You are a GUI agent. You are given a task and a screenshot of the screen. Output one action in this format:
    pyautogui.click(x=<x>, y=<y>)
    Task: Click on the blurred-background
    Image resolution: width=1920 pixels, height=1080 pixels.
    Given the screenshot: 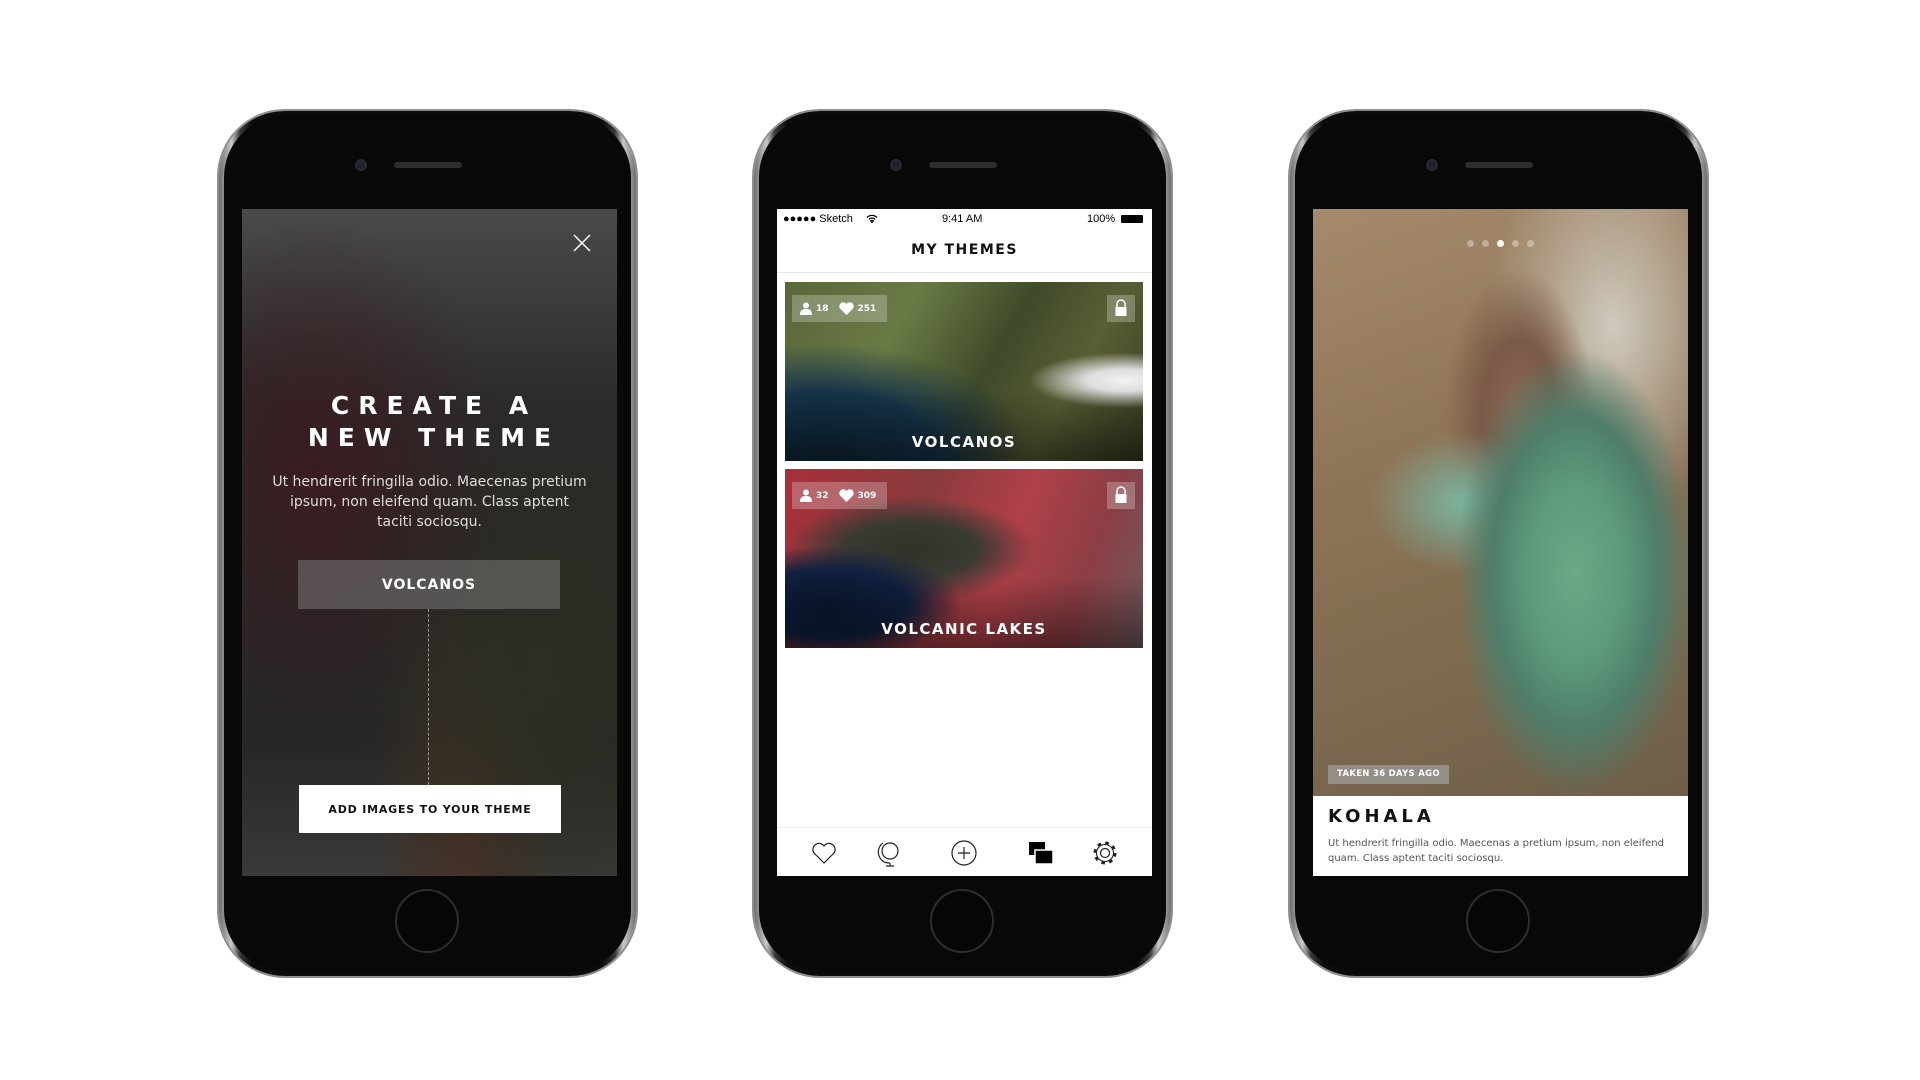 What is the action you would take?
    pyautogui.click(x=429, y=542)
    